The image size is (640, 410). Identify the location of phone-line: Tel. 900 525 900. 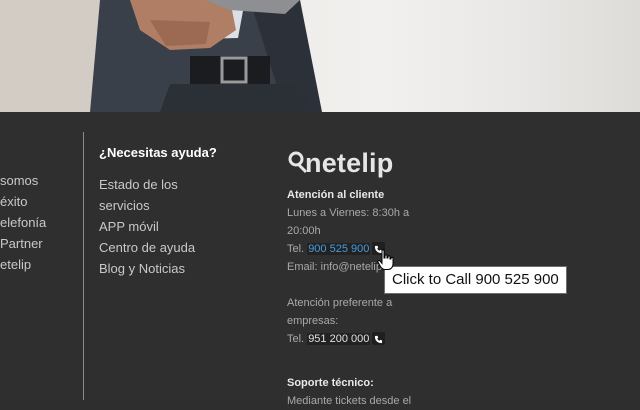
(362, 249).